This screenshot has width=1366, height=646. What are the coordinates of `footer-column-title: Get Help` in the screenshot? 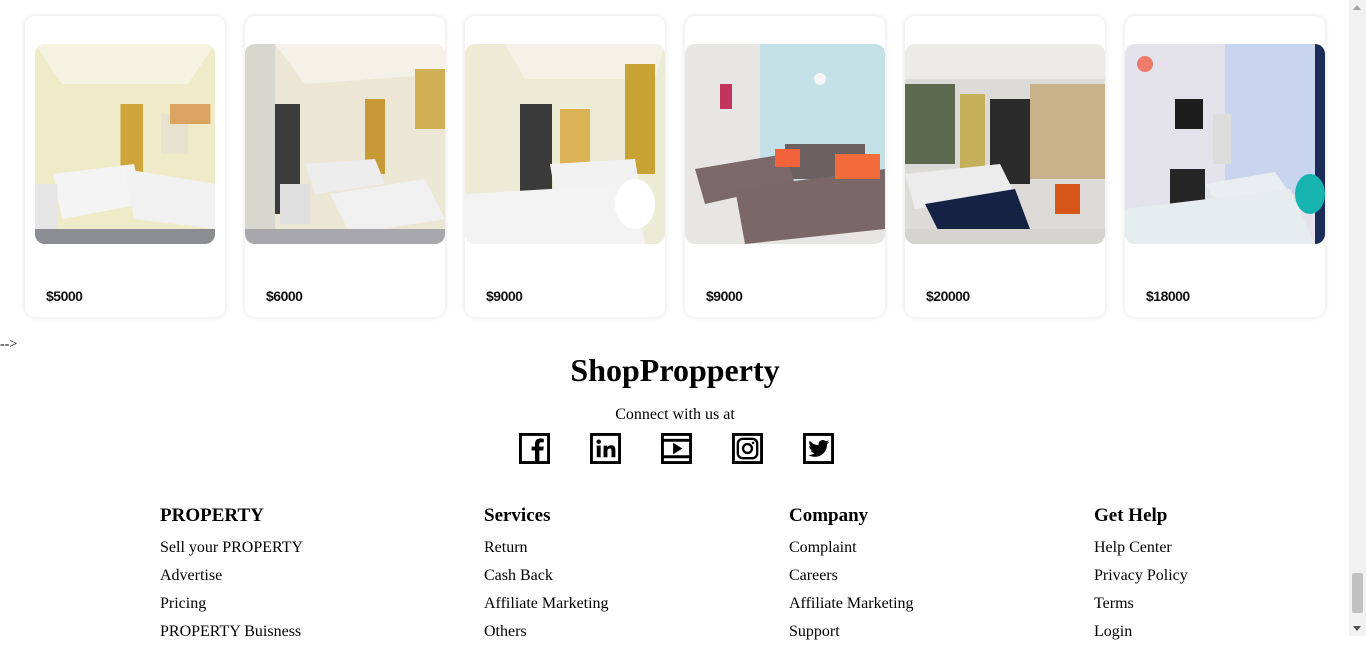 It's located at (1131, 515).